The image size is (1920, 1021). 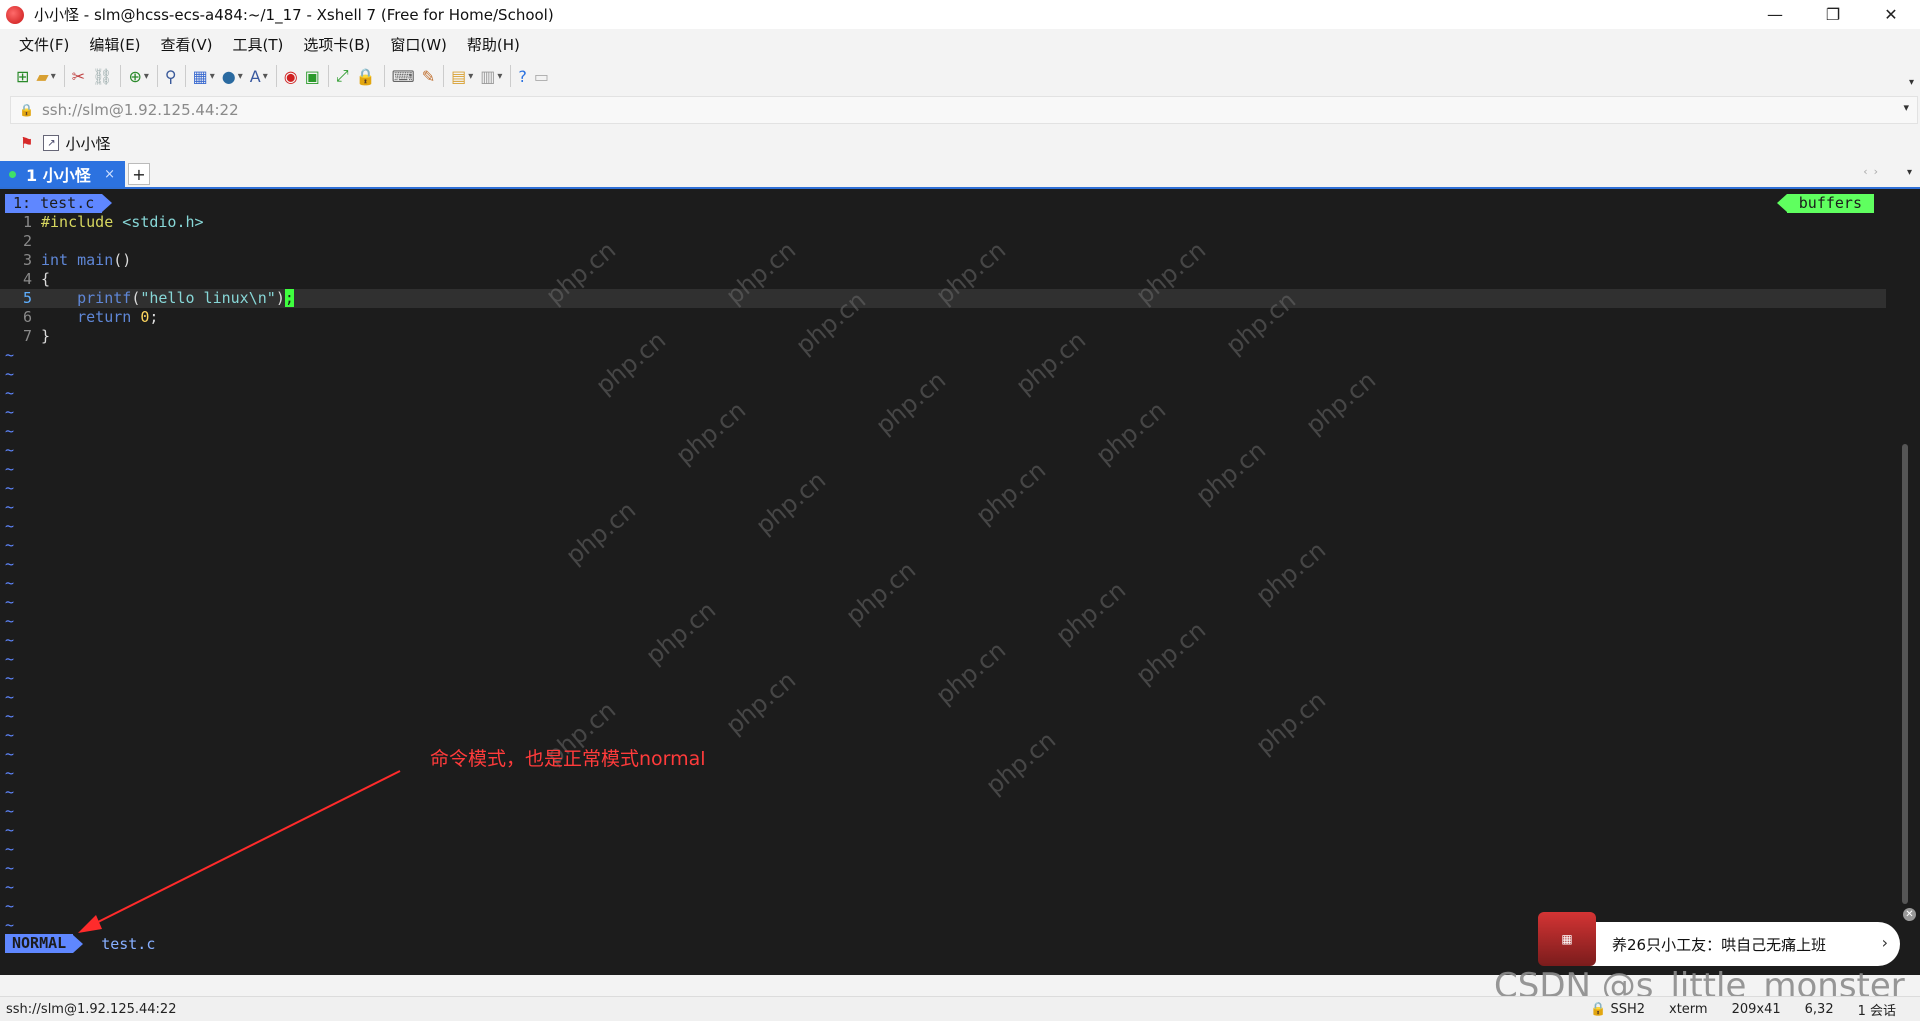 What do you see at coordinates (1627, 1009) in the screenshot?
I see `status-protocol: SSH2` at bounding box center [1627, 1009].